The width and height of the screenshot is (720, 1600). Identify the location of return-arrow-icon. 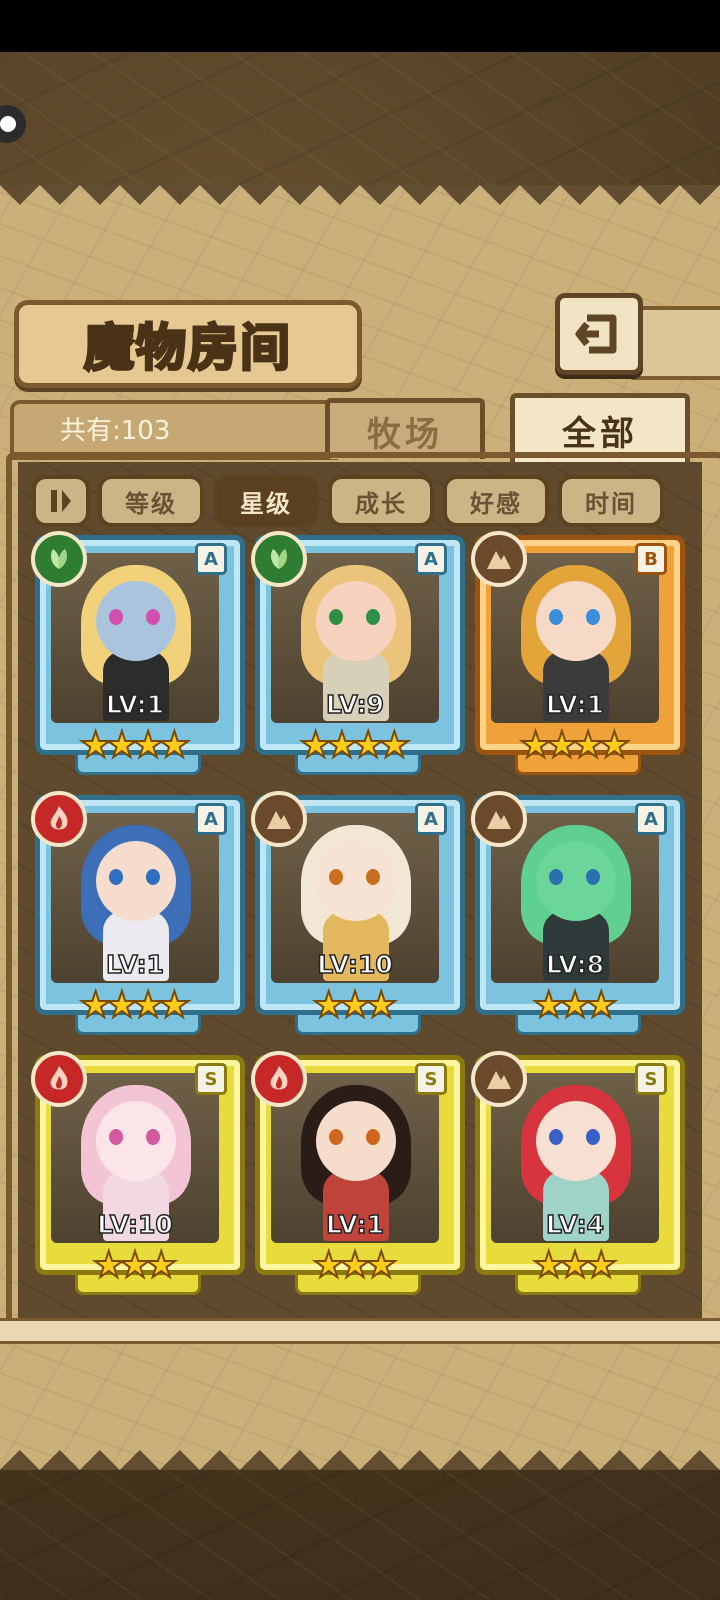
(596, 334).